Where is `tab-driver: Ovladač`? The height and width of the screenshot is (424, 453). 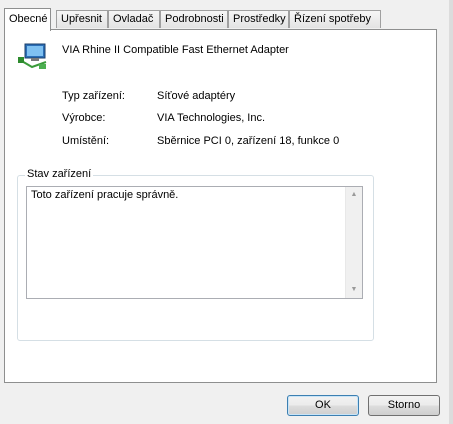
tab-driver: Ovladač is located at coordinates (134, 19).